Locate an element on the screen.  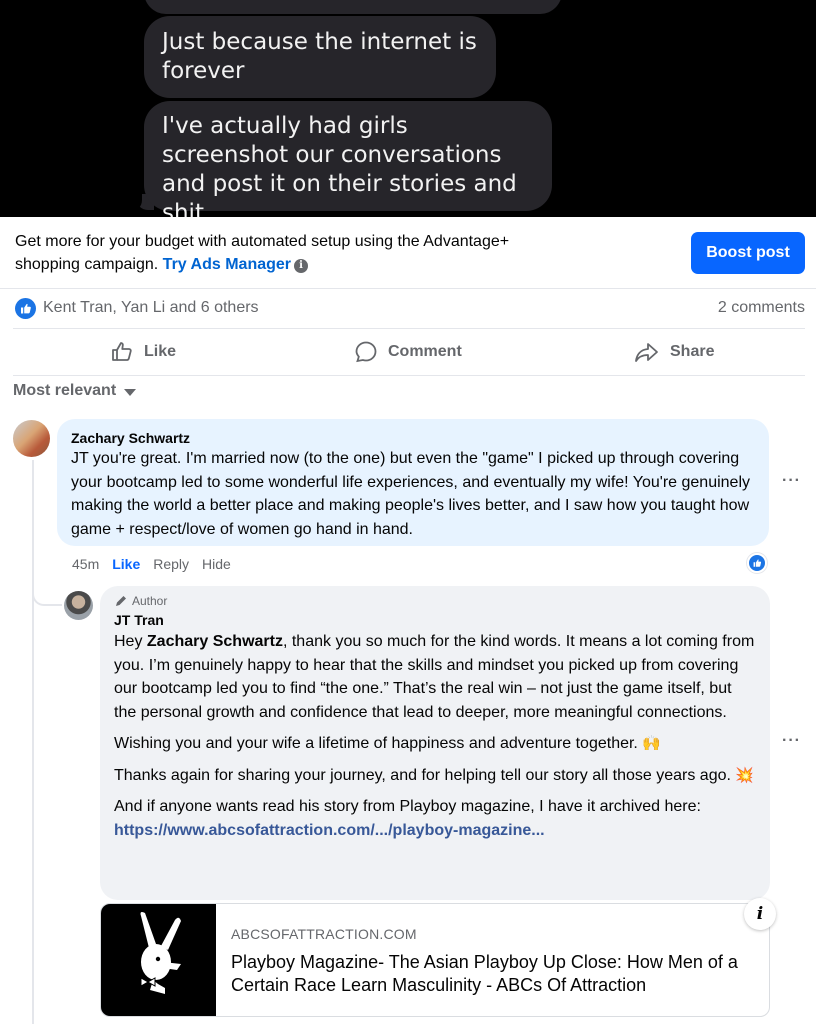
like-button: Like is located at coordinates (143, 352).